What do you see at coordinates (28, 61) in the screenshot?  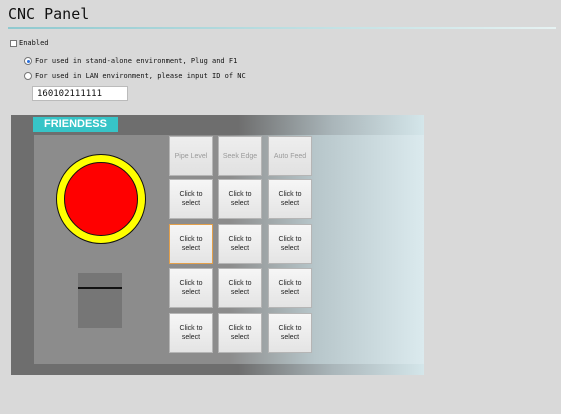 I see `radio-standalone` at bounding box center [28, 61].